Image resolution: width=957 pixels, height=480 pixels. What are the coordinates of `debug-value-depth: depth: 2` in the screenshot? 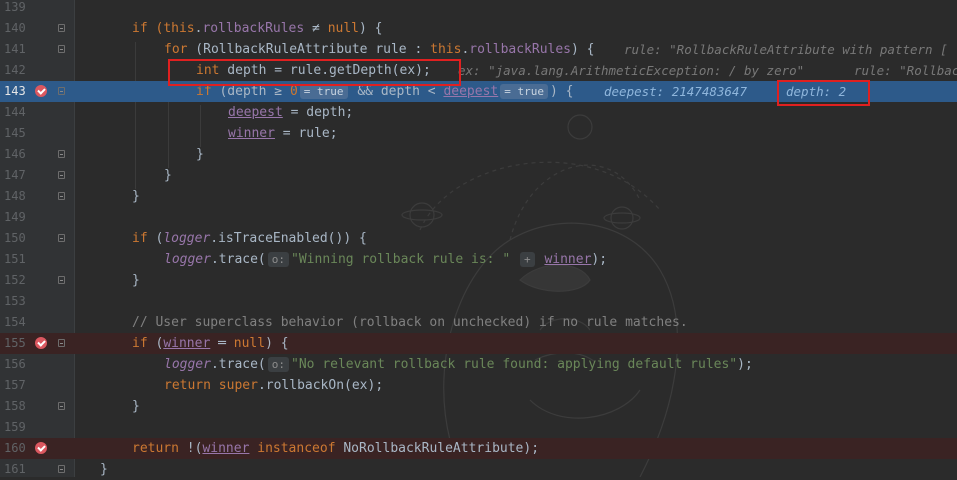 It's located at (816, 91).